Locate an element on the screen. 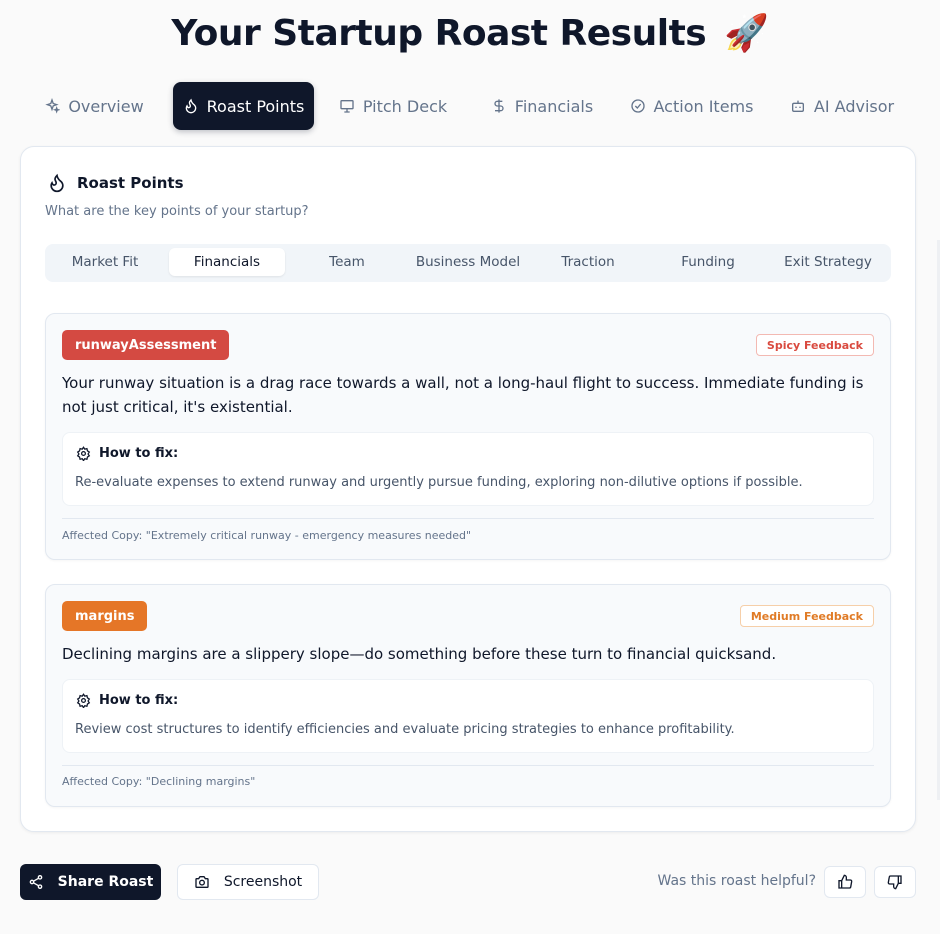  thumbs-down-button is located at coordinates (895, 882).